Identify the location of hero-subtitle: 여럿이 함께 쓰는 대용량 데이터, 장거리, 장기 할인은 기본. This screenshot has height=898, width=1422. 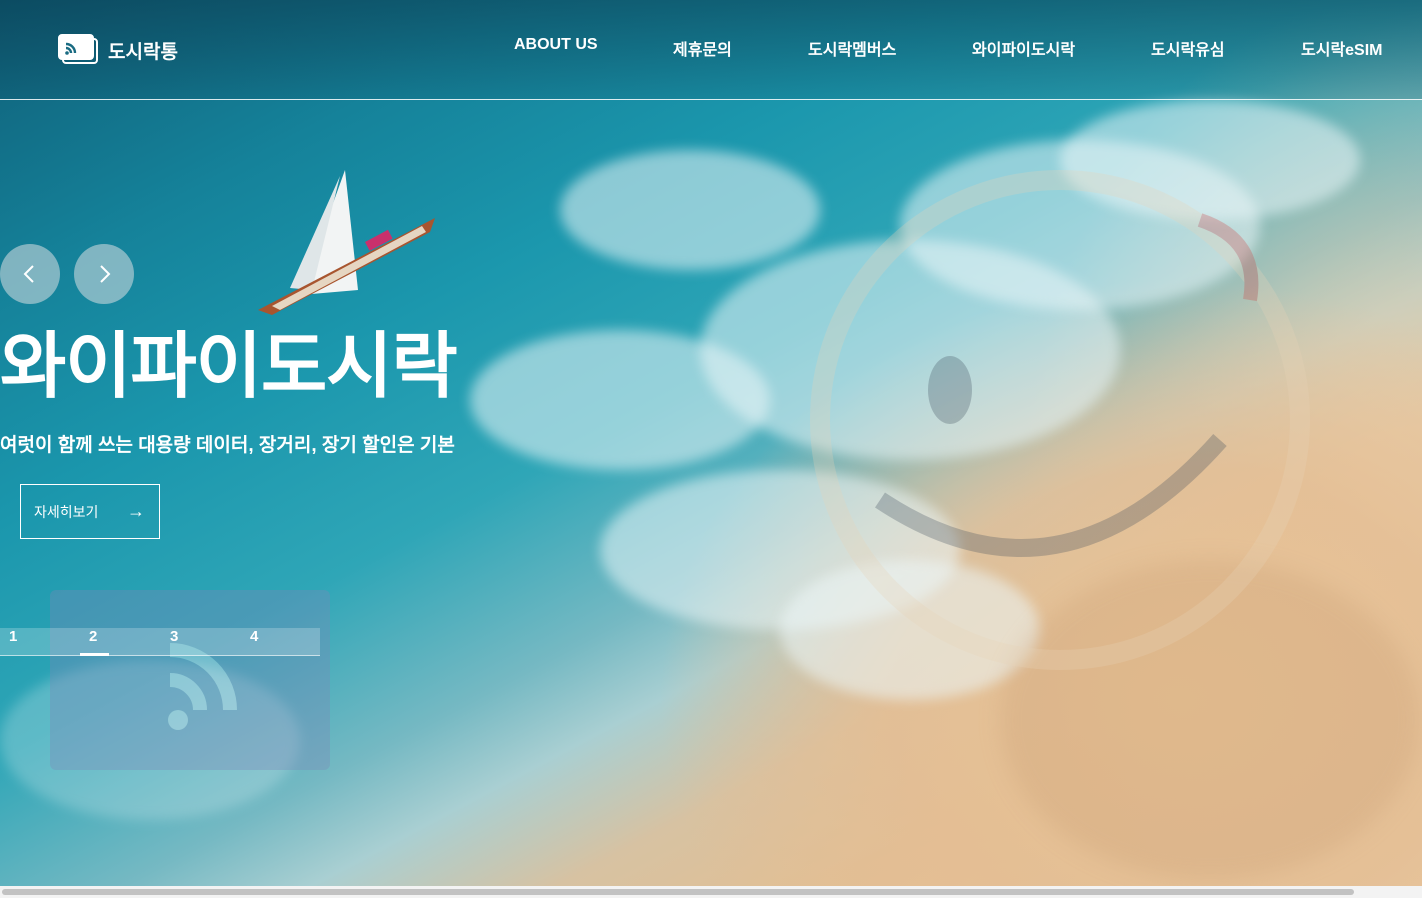
(227, 445).